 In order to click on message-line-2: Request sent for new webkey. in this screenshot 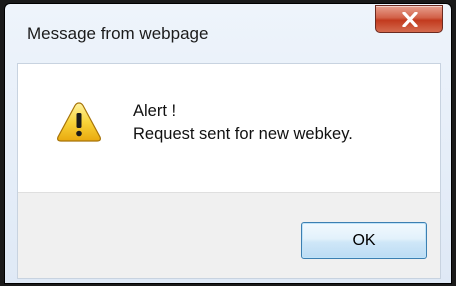, I will do `click(243, 134)`.